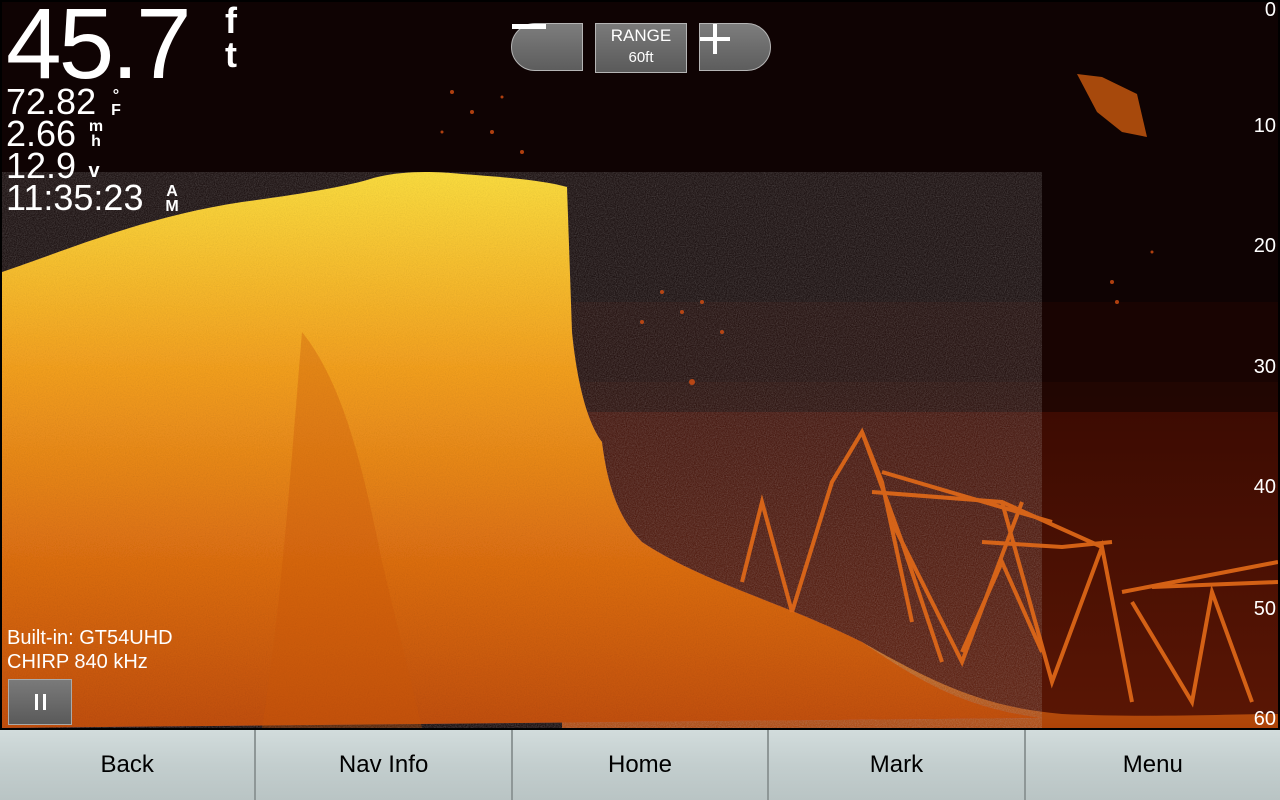 Image resolution: width=1280 pixels, height=800 pixels. What do you see at coordinates (77, 662) in the screenshot?
I see `frequency-label: CHIRP 840 kHz` at bounding box center [77, 662].